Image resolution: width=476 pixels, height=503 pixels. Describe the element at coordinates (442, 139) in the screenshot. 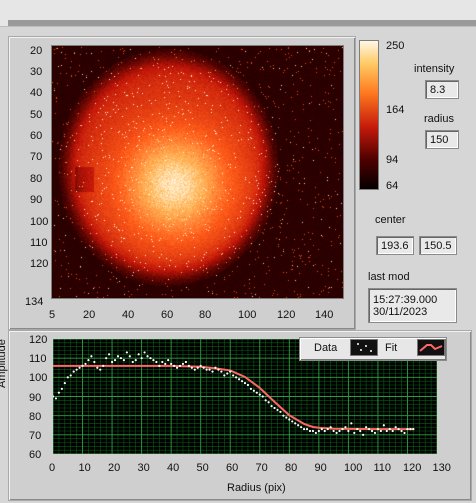

I see `radius-field: 150` at that location.